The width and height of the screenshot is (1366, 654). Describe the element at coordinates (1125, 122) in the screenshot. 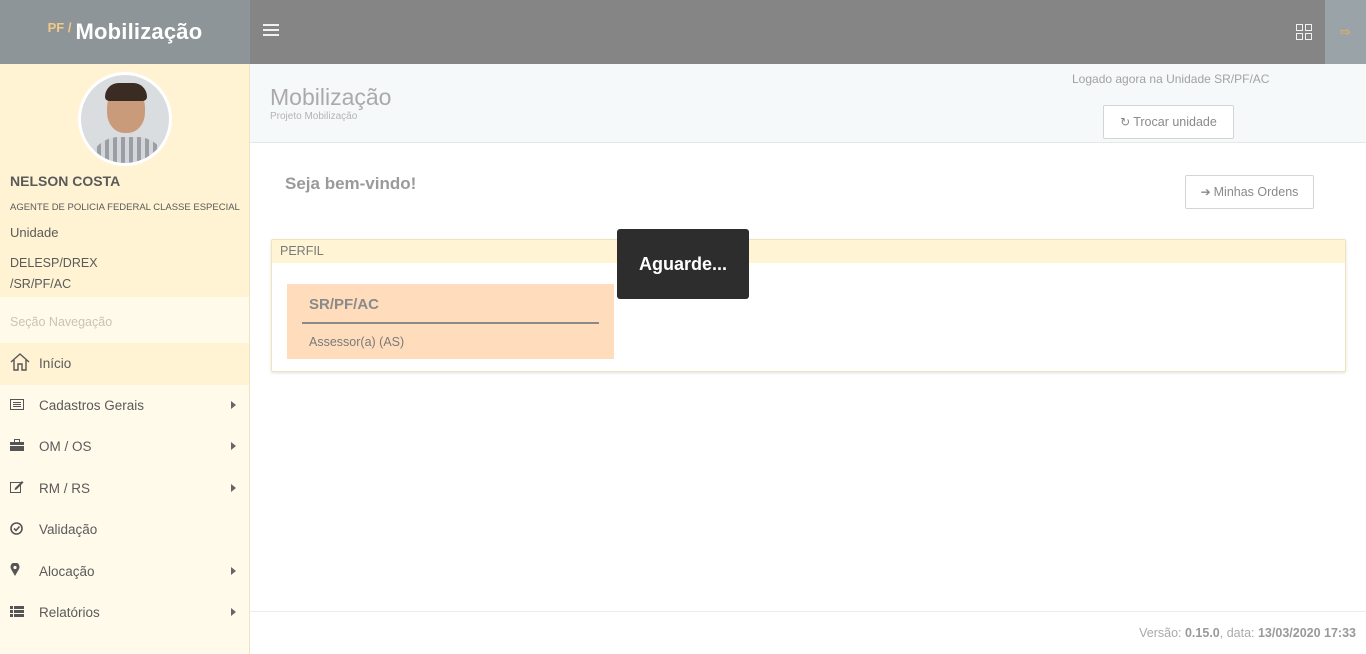

I see `refresh-icon: ↻` at that location.